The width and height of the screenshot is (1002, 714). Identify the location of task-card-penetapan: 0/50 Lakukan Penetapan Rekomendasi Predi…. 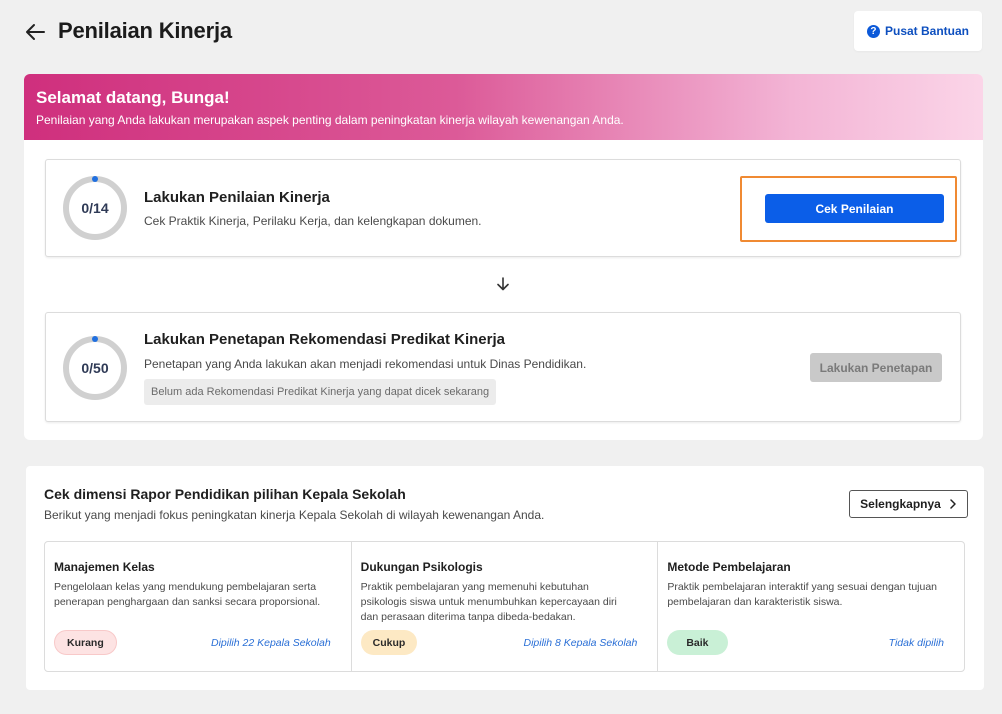
(503, 367).